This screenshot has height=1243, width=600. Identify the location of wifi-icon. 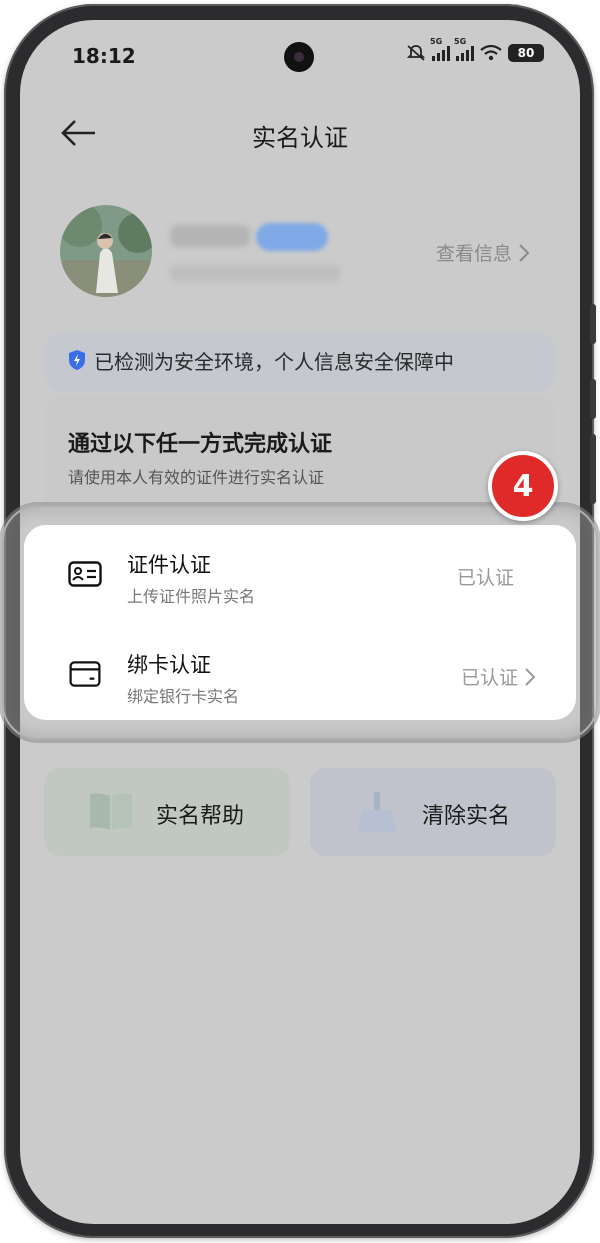
(491, 53).